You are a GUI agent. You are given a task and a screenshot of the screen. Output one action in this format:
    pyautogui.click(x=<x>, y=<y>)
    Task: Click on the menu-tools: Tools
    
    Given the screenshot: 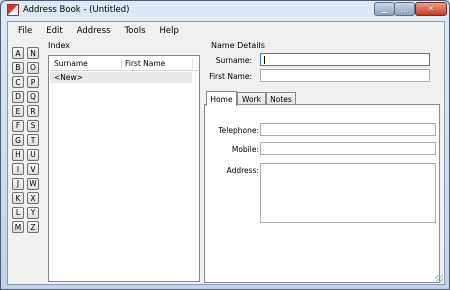 What is the action you would take?
    pyautogui.click(x=135, y=31)
    